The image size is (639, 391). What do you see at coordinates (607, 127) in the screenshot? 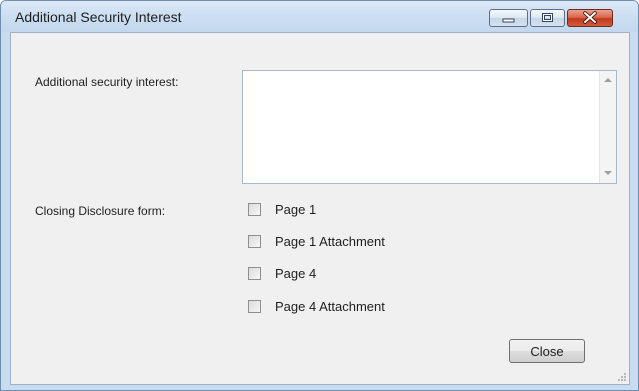
I see `textarea-scrollbar` at bounding box center [607, 127].